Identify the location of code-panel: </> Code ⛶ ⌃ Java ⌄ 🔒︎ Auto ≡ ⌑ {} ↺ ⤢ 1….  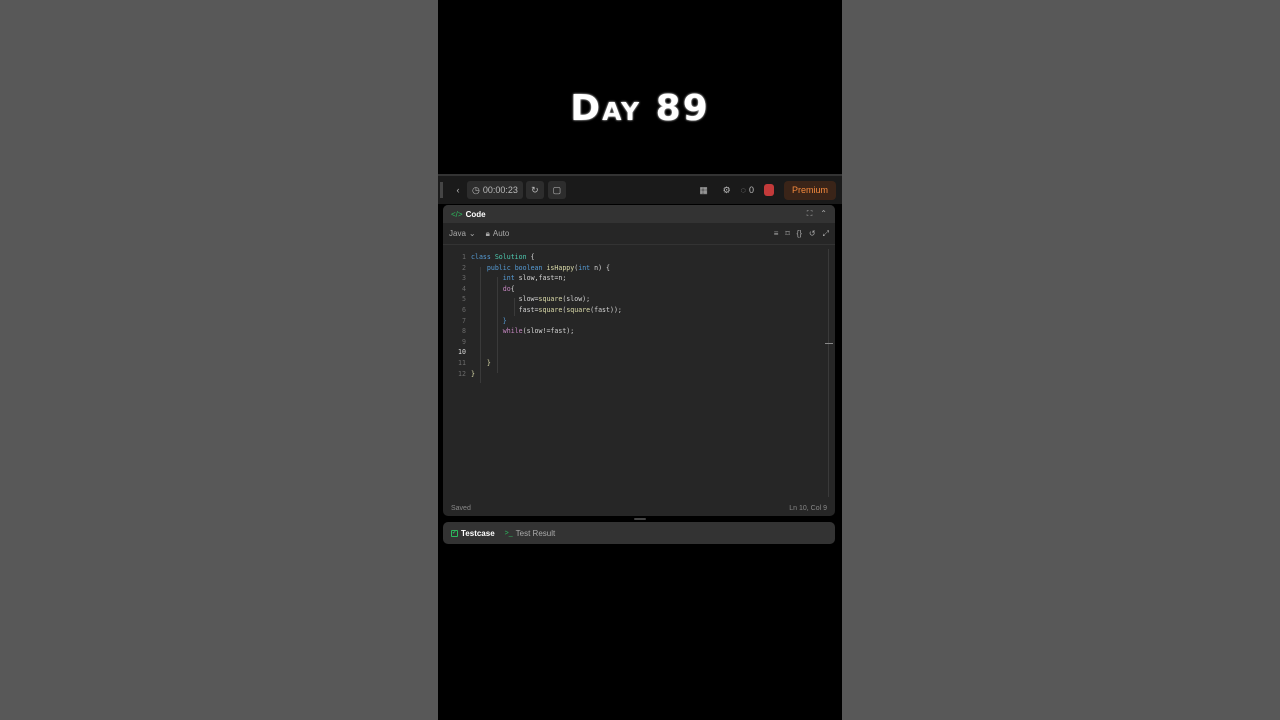
(639, 360).